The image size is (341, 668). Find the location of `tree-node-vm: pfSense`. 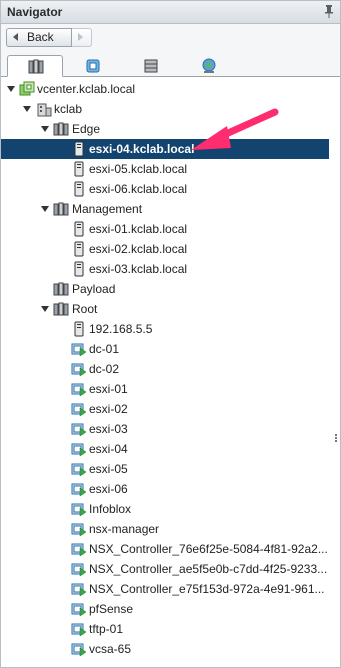

tree-node-vm: pfSense is located at coordinates (165, 609).